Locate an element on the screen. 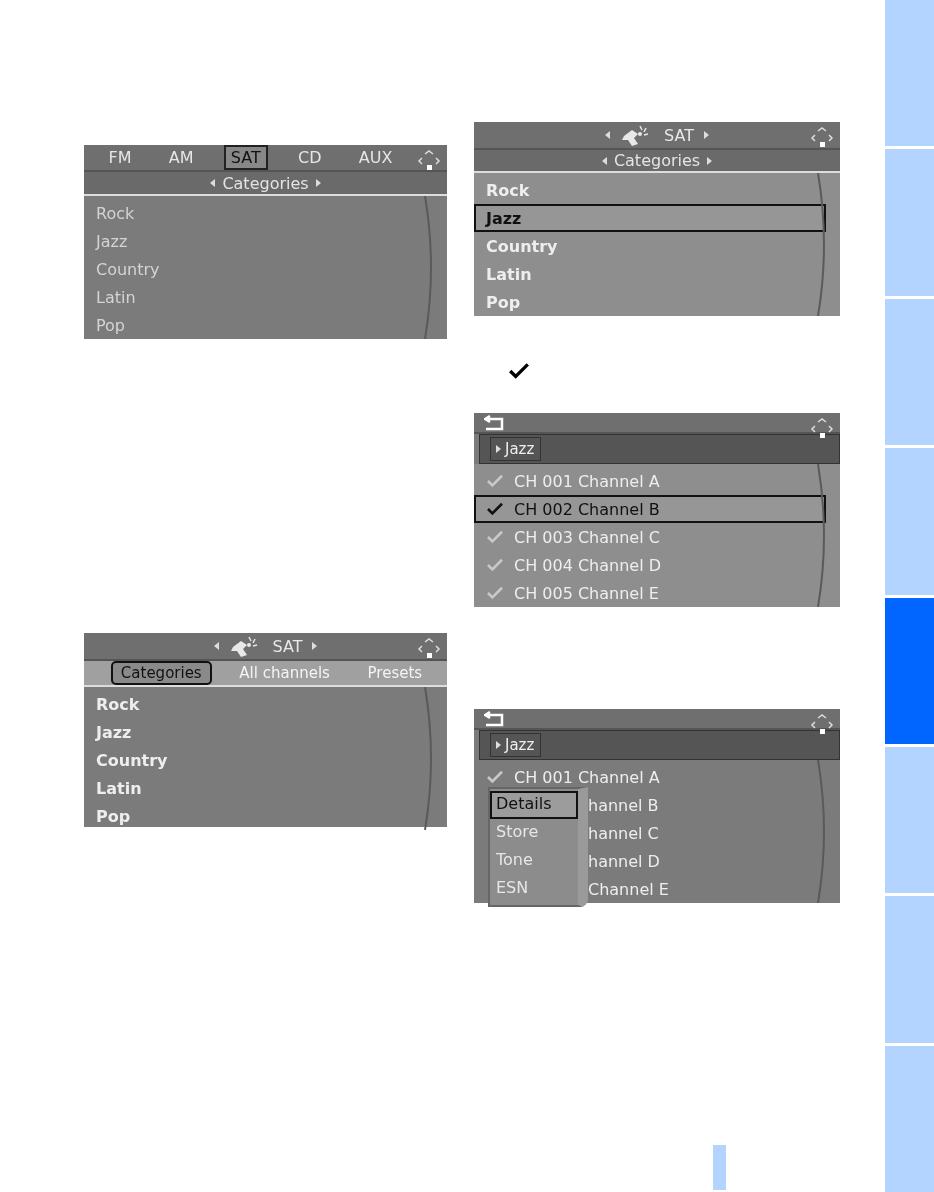 The image size is (934, 1192). menu-tab: All channels is located at coordinates (284, 673).